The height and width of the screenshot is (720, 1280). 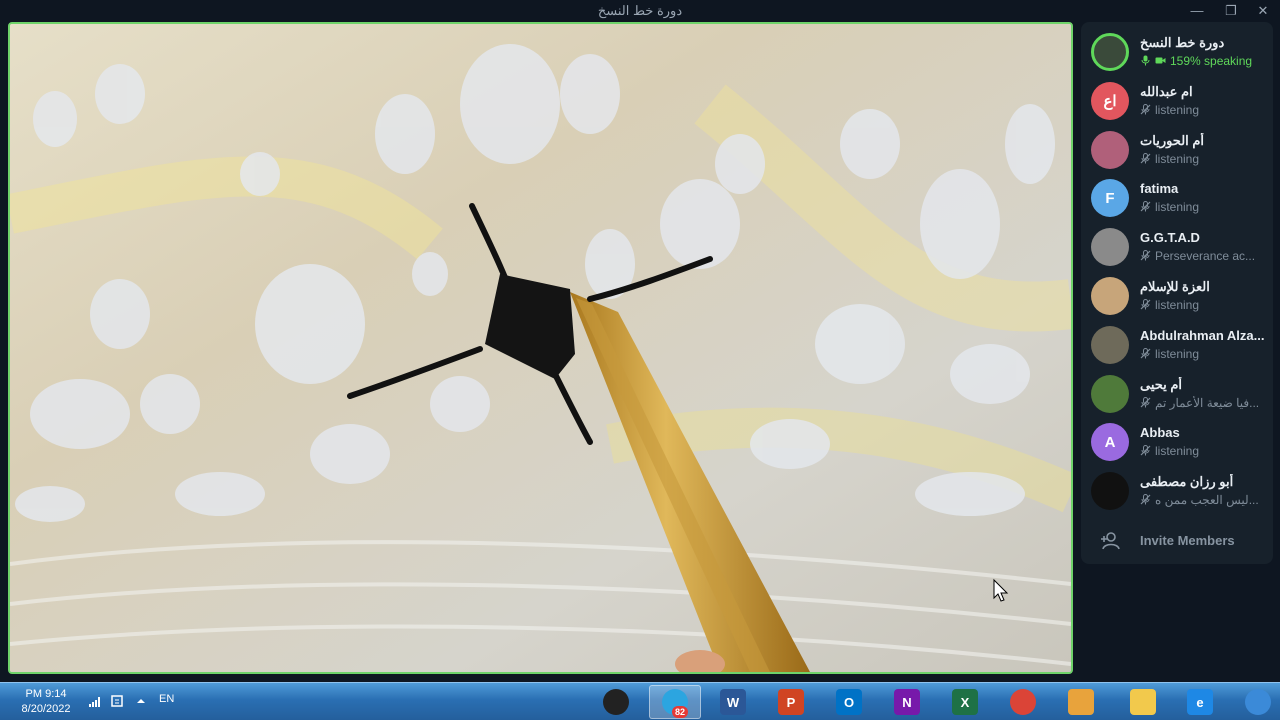 I want to click on restore-button: ❐, so click(x=1231, y=11).